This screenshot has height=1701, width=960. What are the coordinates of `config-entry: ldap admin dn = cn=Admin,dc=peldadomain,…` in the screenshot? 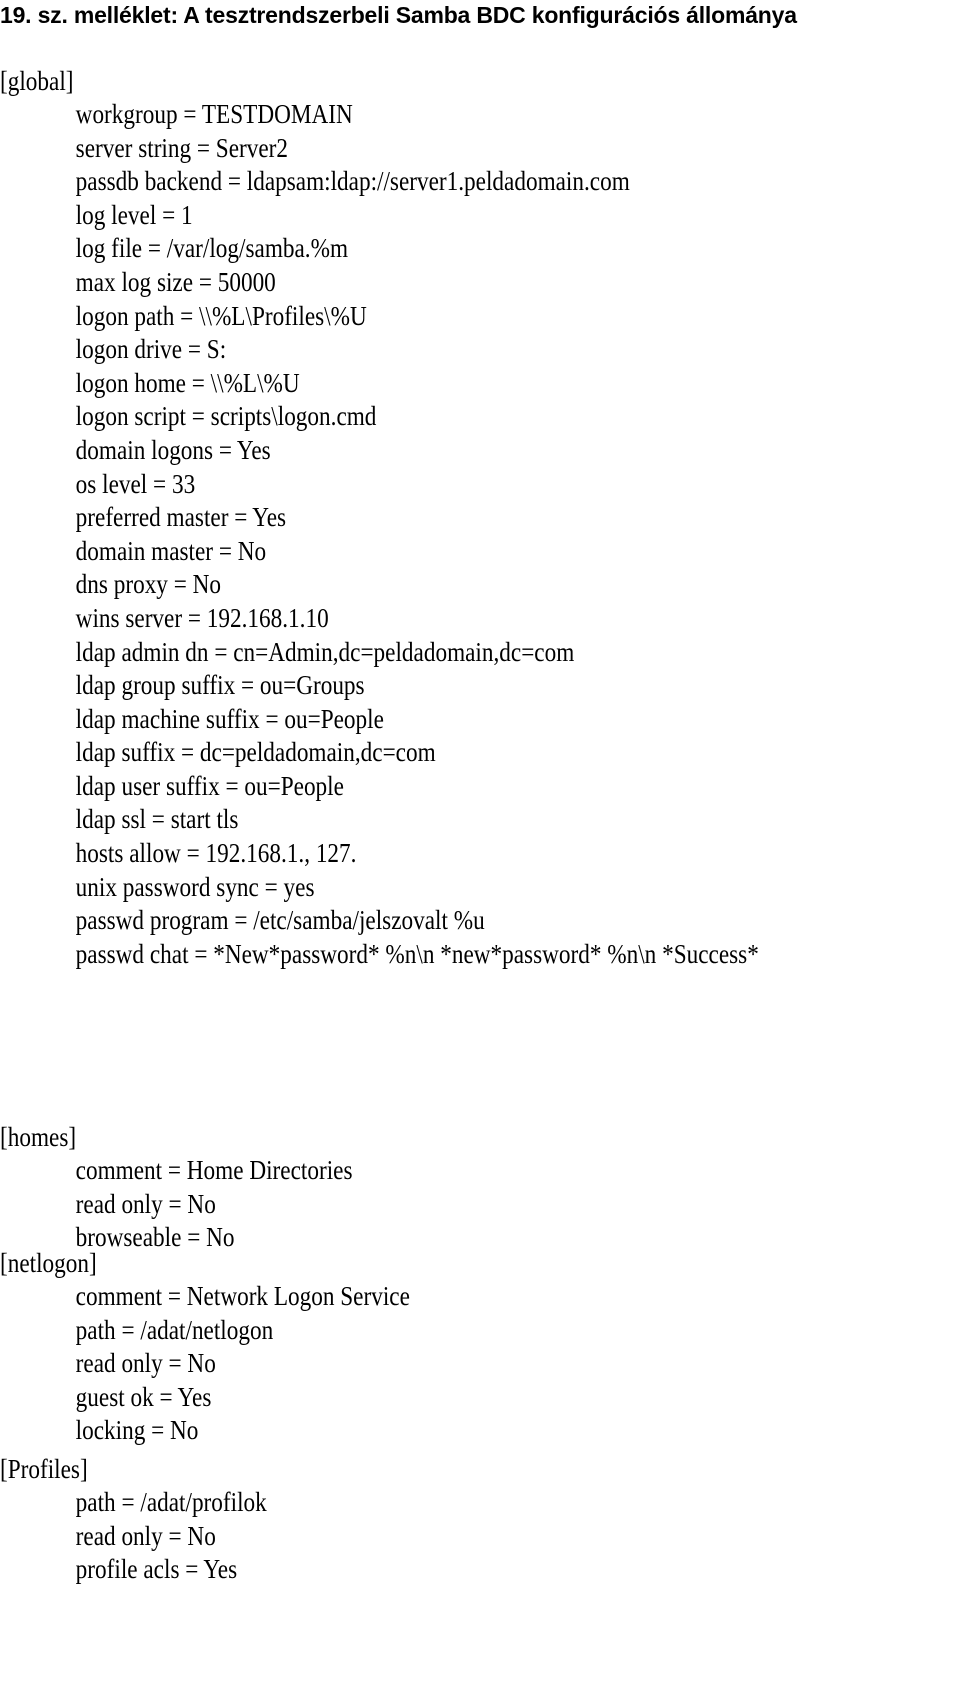 It's located at (325, 651).